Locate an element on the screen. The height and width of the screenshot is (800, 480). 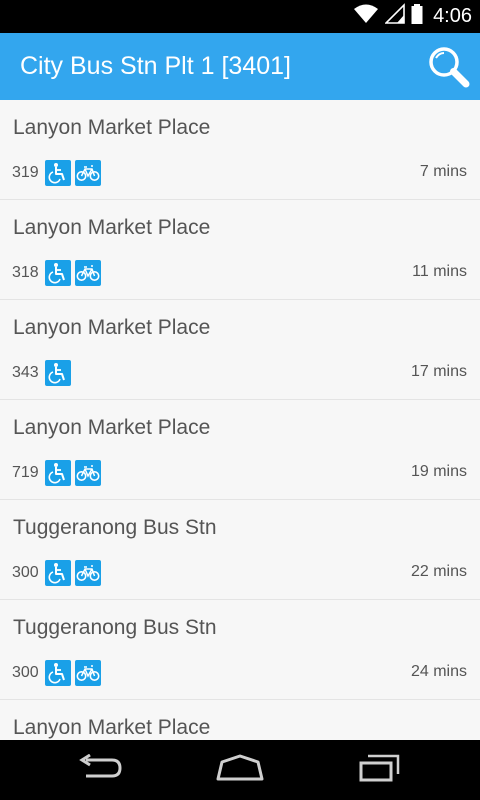
eta-label: 22 mins is located at coordinates (438, 571).